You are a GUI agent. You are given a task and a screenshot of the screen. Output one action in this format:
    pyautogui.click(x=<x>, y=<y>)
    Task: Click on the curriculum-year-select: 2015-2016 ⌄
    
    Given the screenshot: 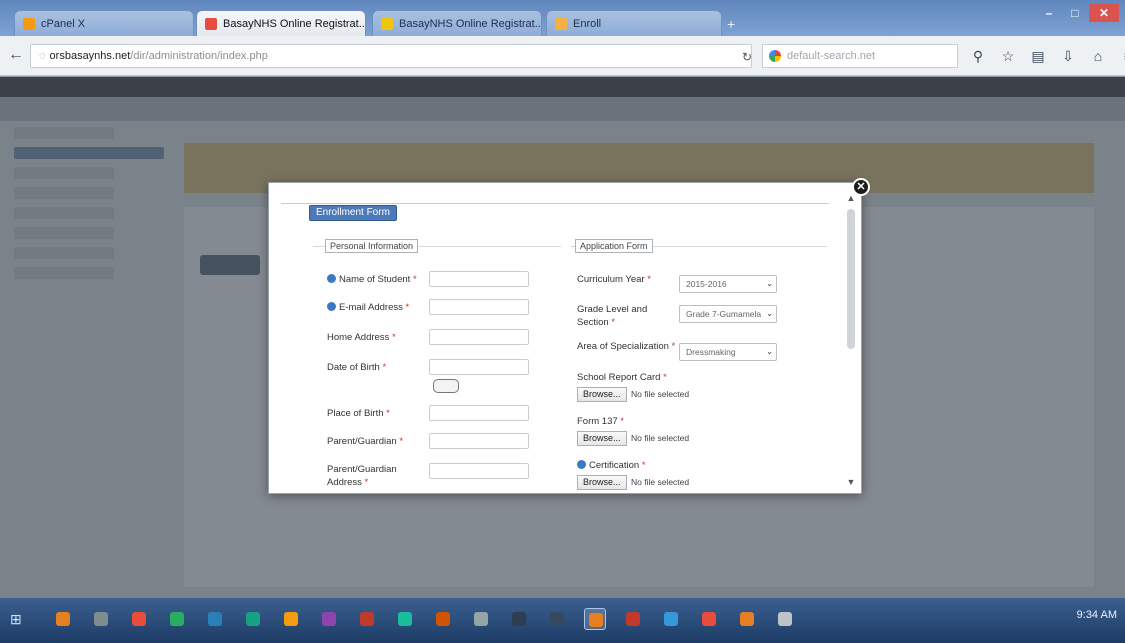 What is the action you would take?
    pyautogui.click(x=728, y=284)
    